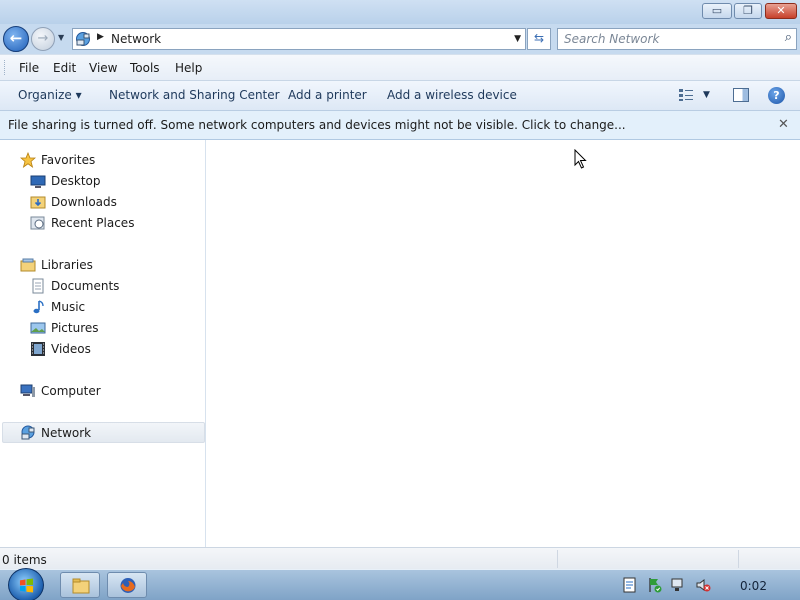  Describe the element at coordinates (753, 586) in the screenshot. I see `clock: 0:02` at that location.